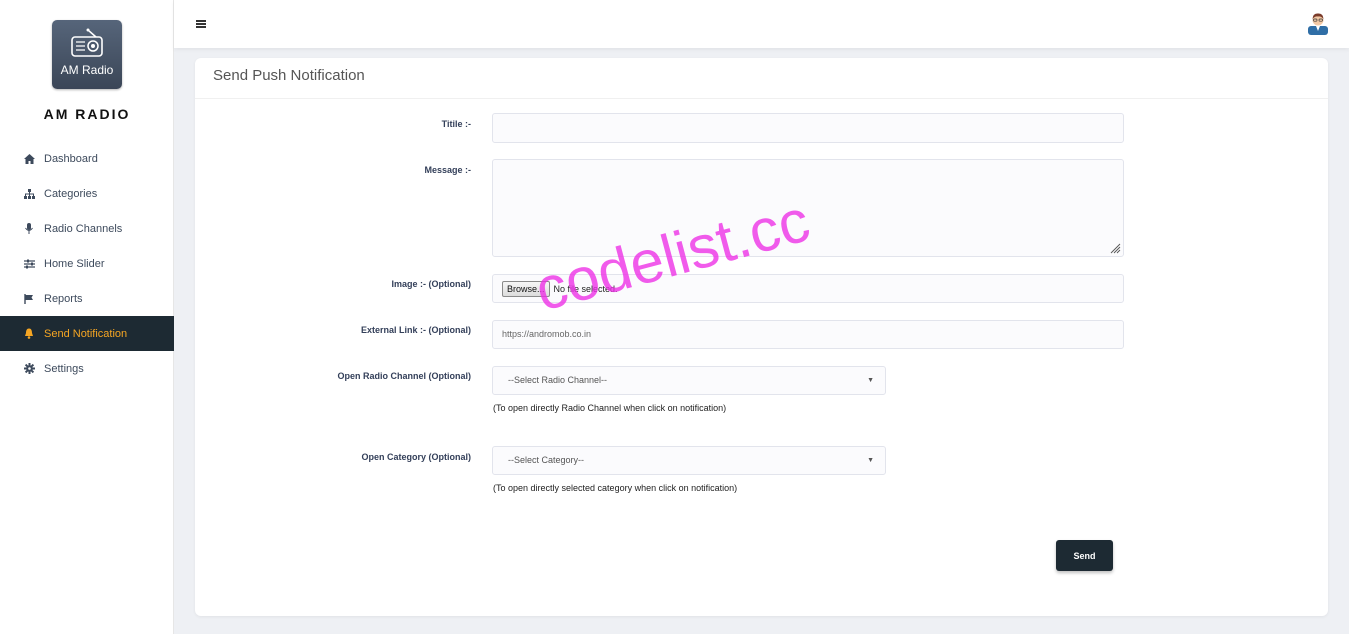 This screenshot has width=1349, height=634. I want to click on image-label: Image :- (Optional), so click(431, 284).